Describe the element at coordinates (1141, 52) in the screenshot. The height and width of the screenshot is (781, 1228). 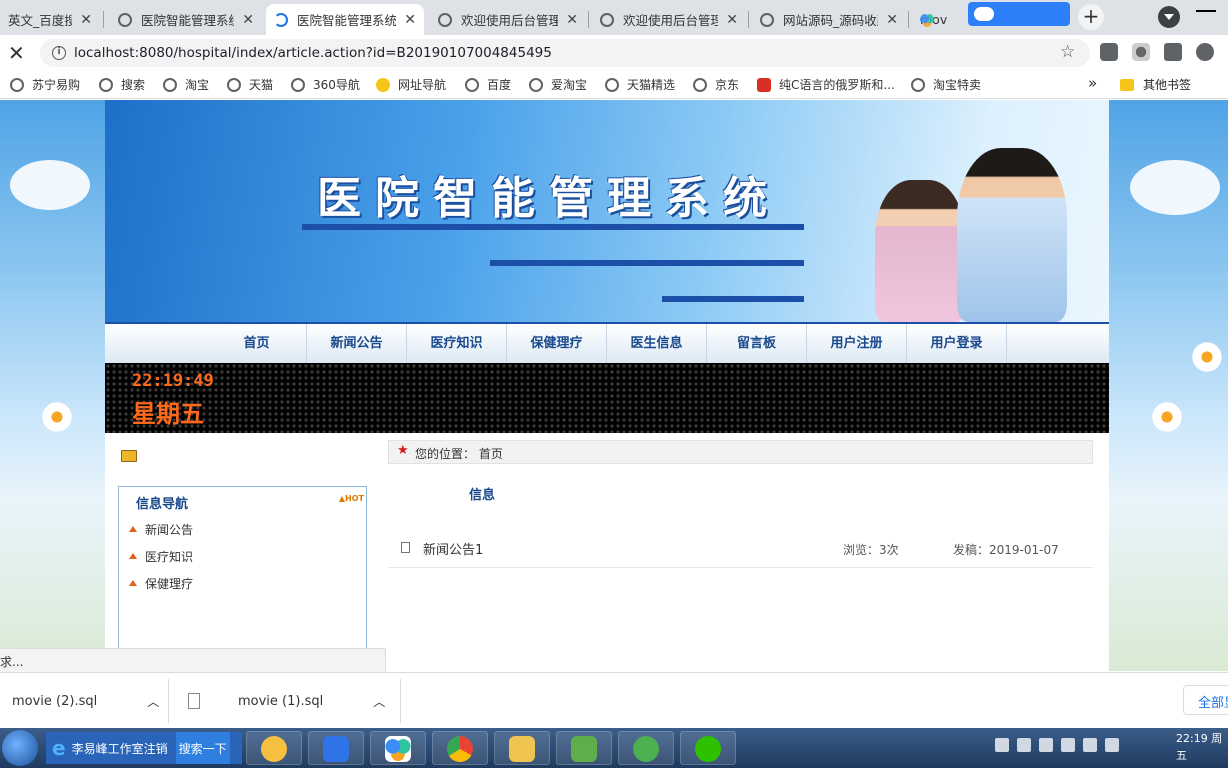
I see `extension-gear-icon` at that location.